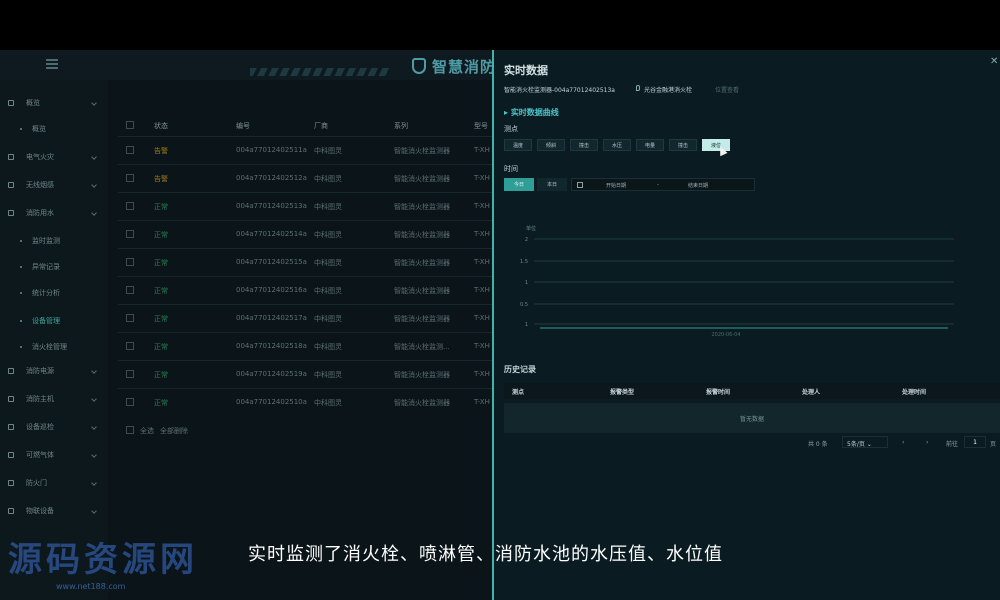  I want to click on realtime-chart: 单位 2 1.5 1 0.5 1 2020-06-04, so click(737, 281).